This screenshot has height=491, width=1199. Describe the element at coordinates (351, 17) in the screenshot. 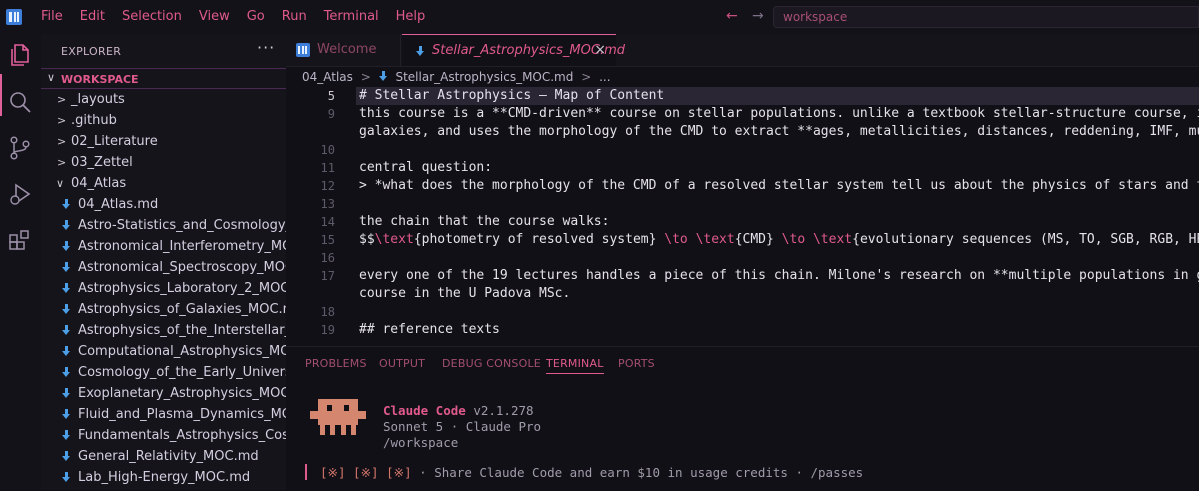

I see `menu-terminal: Terminal` at that location.